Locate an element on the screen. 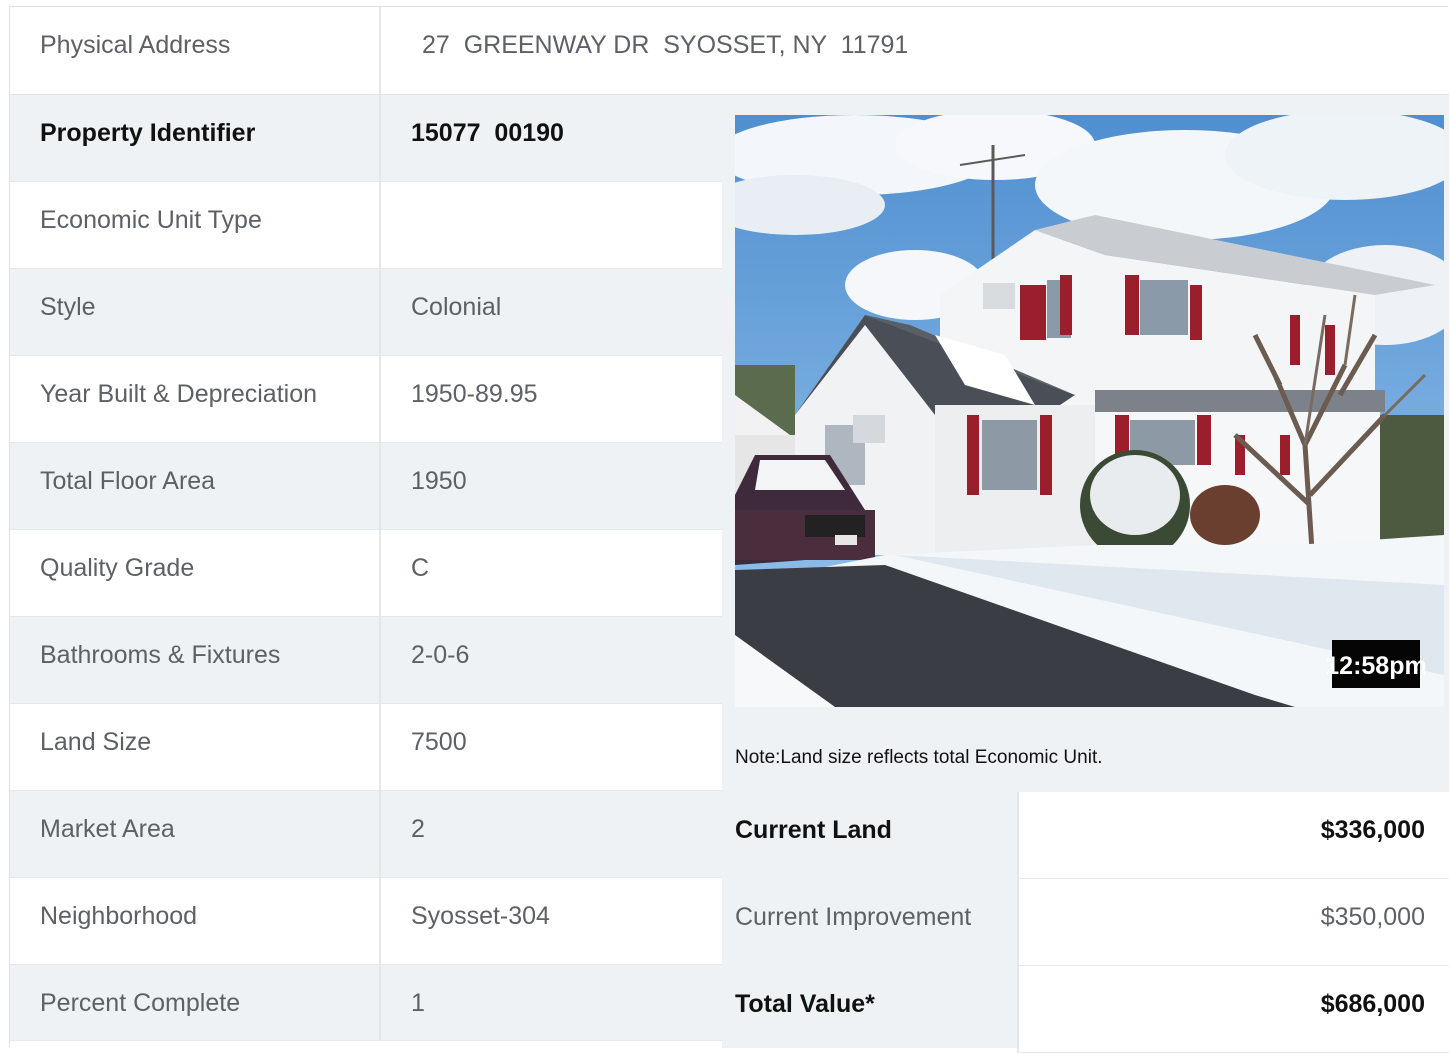  row-value: 2-0-6 is located at coordinates (440, 655).